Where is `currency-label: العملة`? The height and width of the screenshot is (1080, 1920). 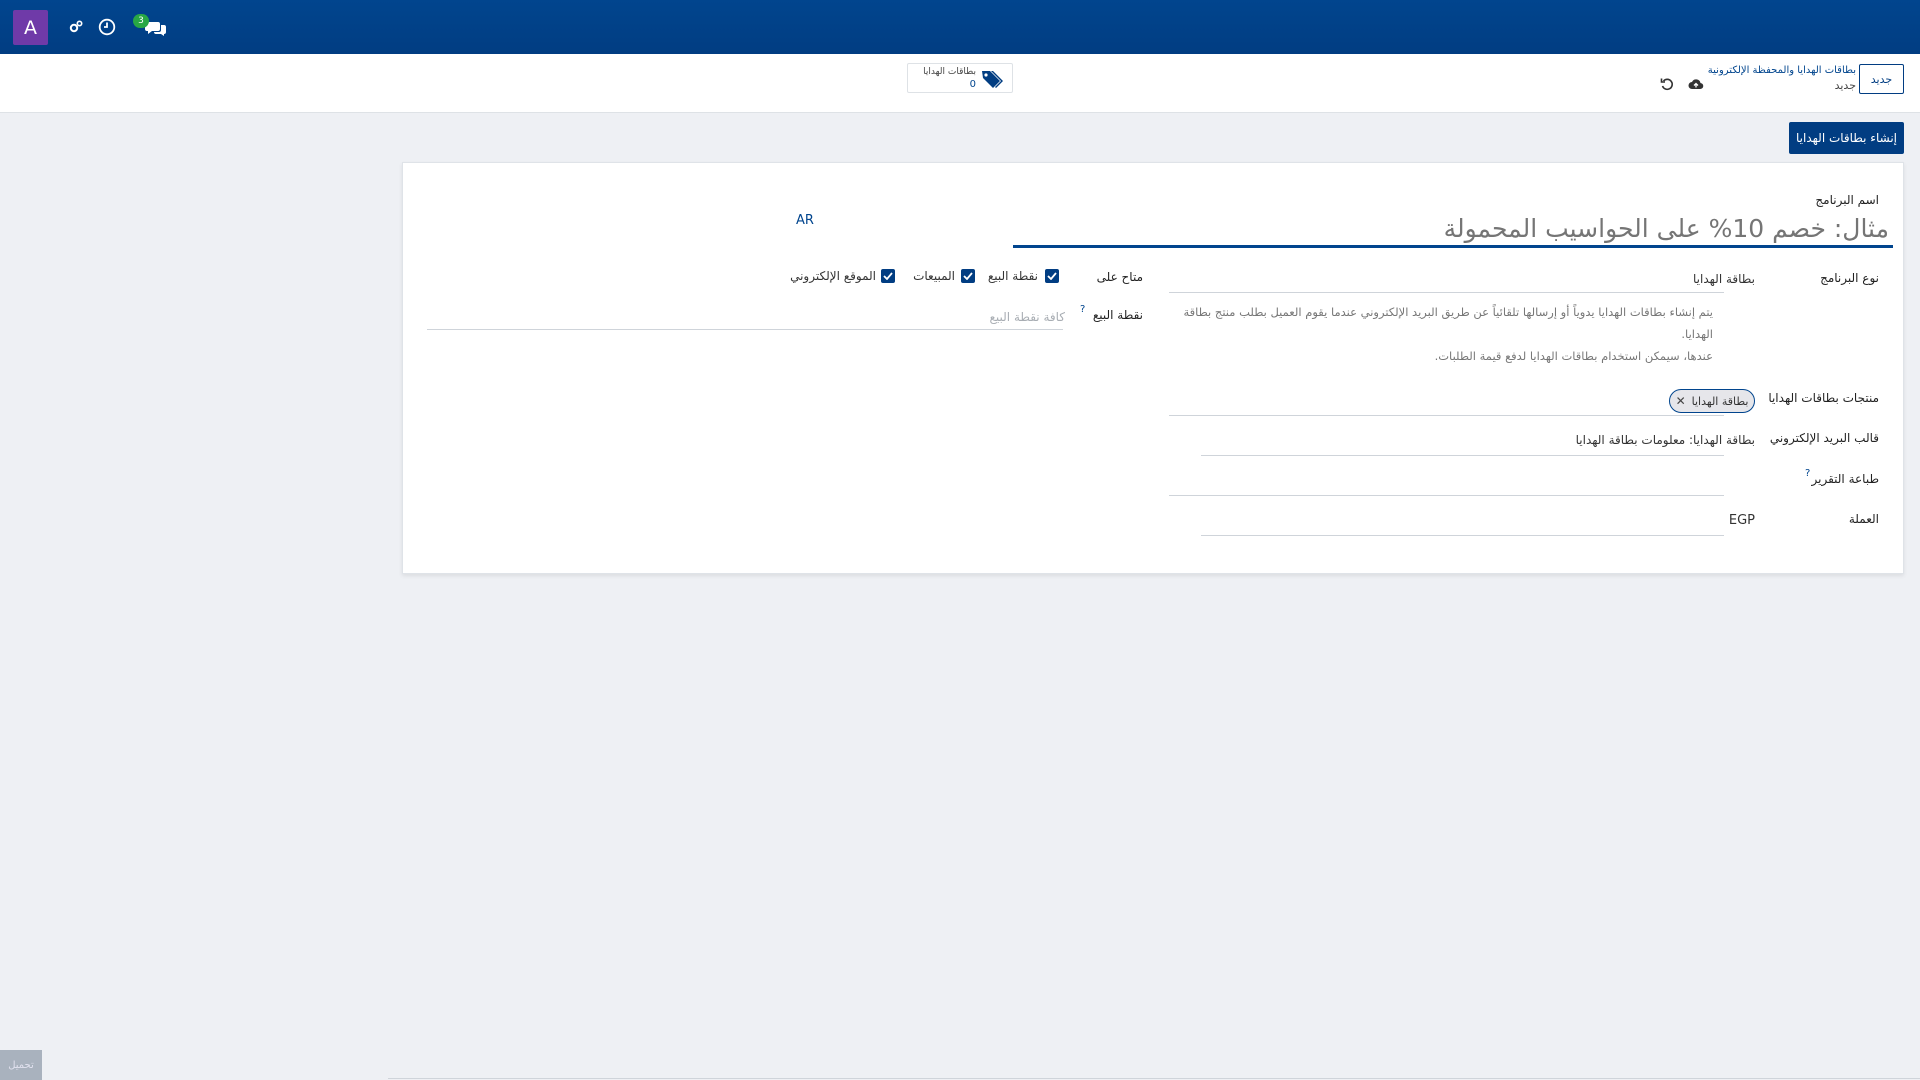 currency-label: العملة is located at coordinates (1863, 519).